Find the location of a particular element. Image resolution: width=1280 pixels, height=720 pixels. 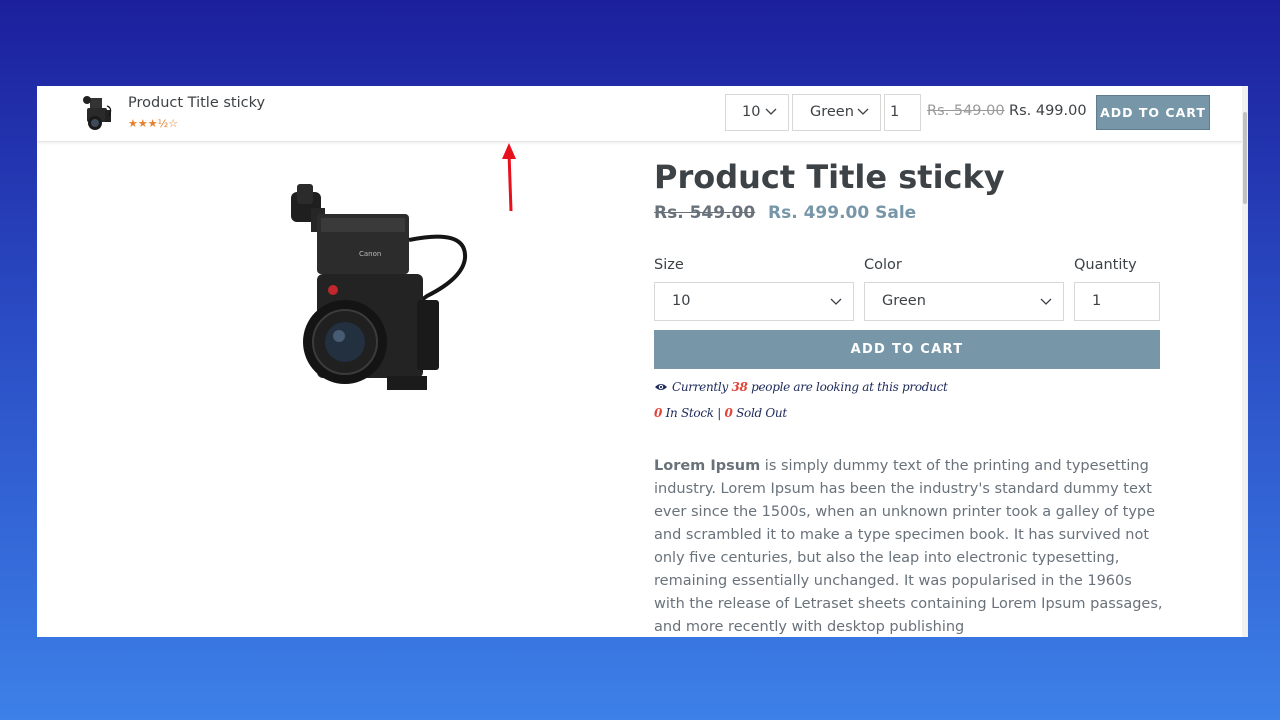

watching-count: 38 is located at coordinates (739, 387).